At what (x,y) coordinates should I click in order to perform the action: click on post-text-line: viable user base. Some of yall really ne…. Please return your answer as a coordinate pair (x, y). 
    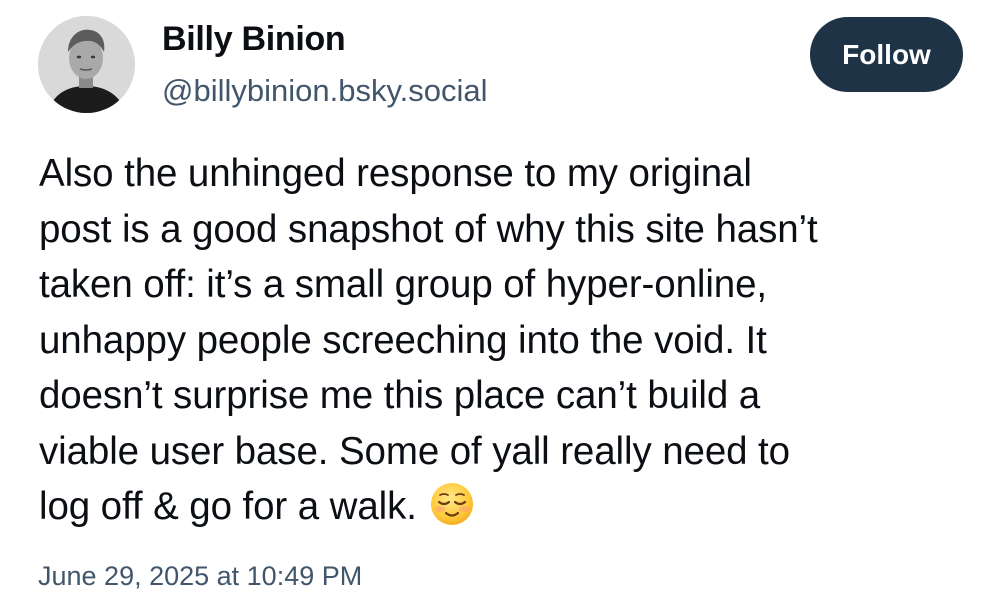
    Looking at the image, I should click on (414, 451).